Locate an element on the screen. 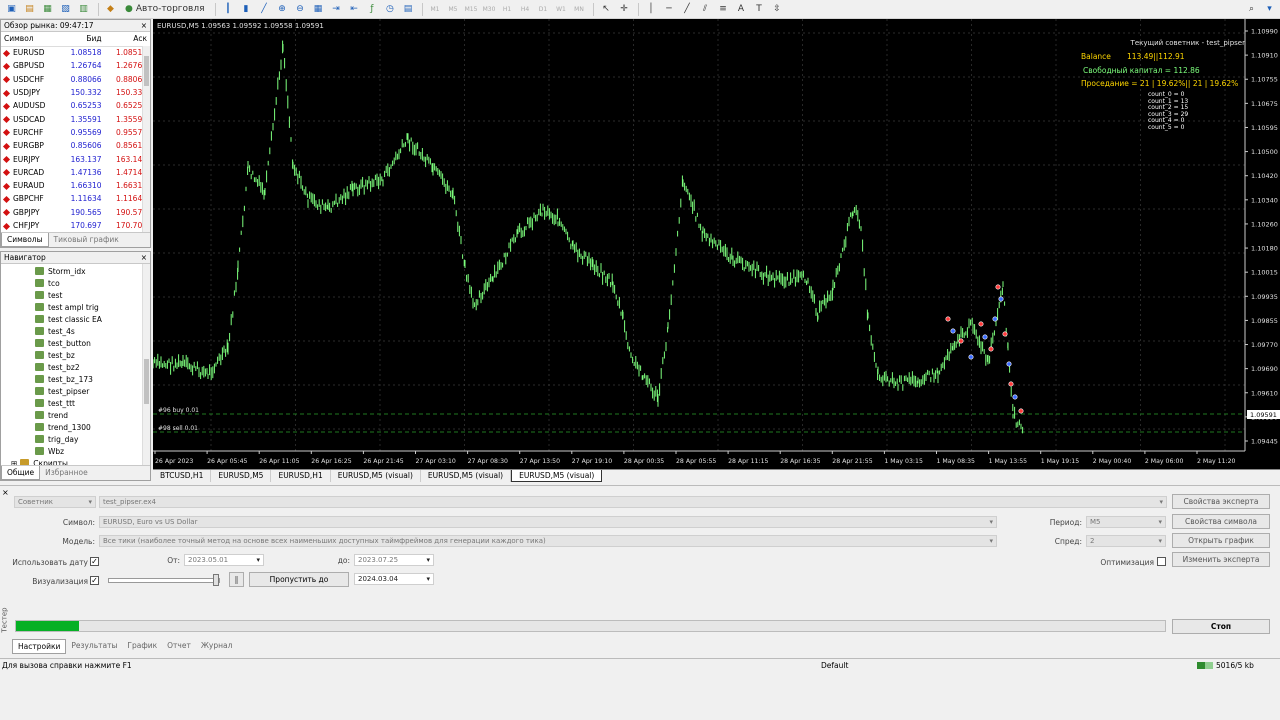  bar-chart-icon: ┃ is located at coordinates (227, 9).